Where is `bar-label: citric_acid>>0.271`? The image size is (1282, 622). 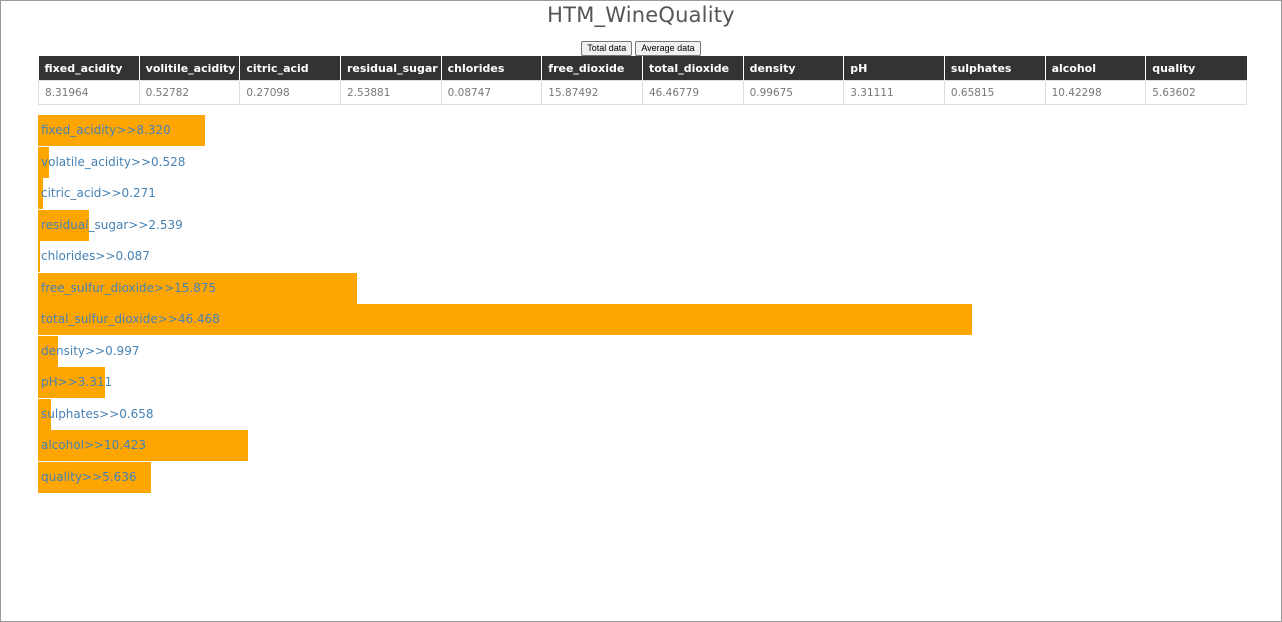
bar-label: citric_acid>>0.271 is located at coordinates (98, 193).